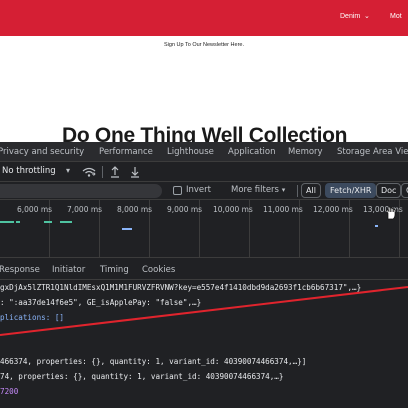  I want to click on type-filter-fetch-xhr: Fetch/XHR, so click(351, 190).